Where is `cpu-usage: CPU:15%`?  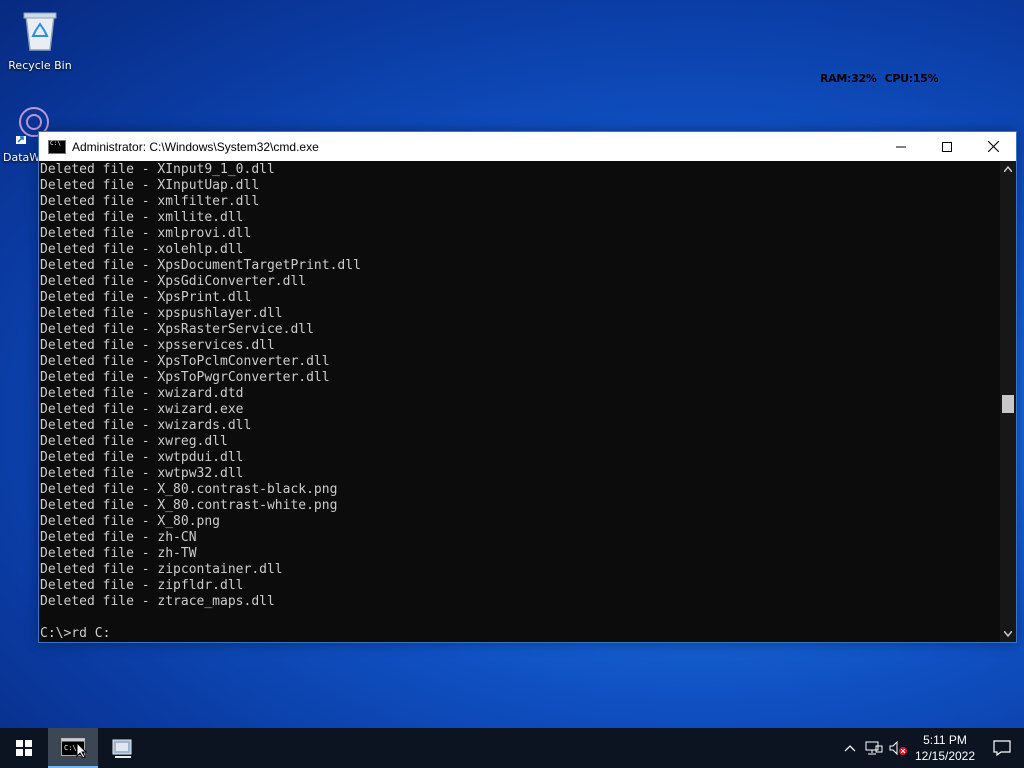 cpu-usage: CPU:15% is located at coordinates (911, 78).